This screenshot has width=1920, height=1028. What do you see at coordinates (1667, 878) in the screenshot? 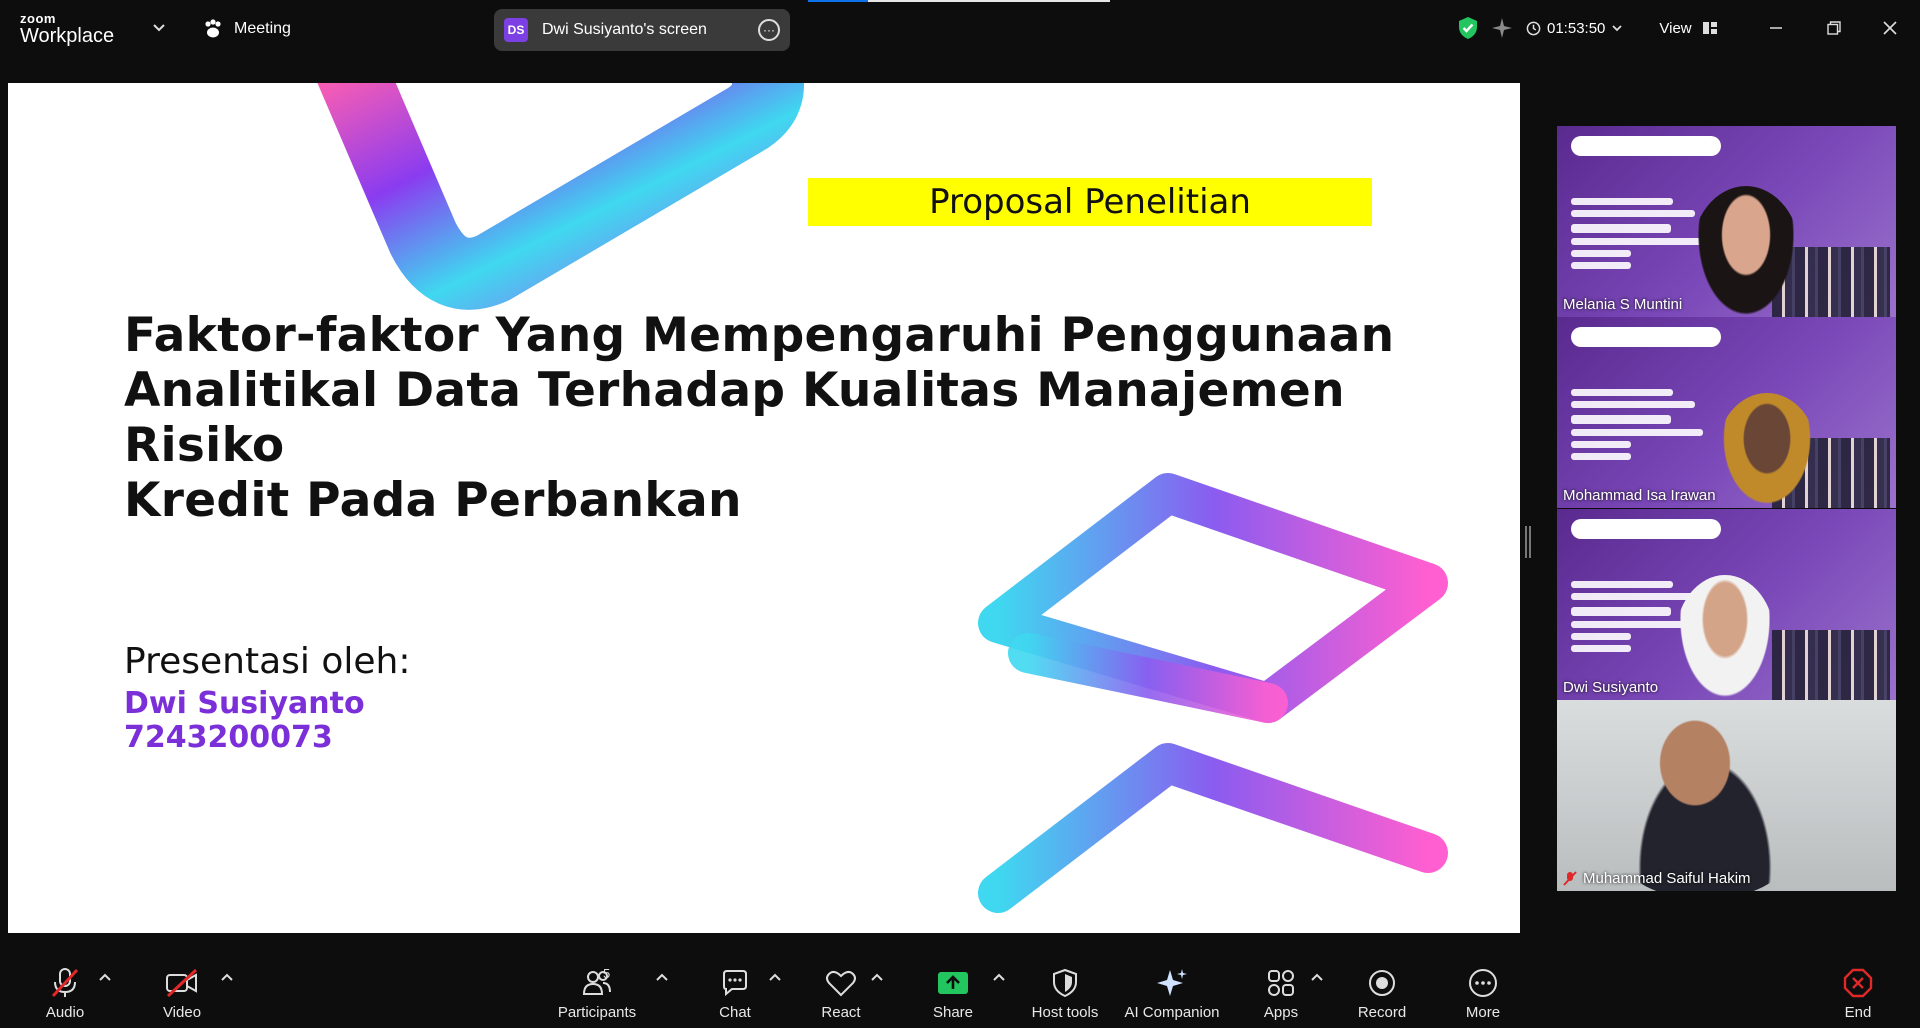
I see `participant-name: Muhammad Saiful Hakim` at bounding box center [1667, 878].